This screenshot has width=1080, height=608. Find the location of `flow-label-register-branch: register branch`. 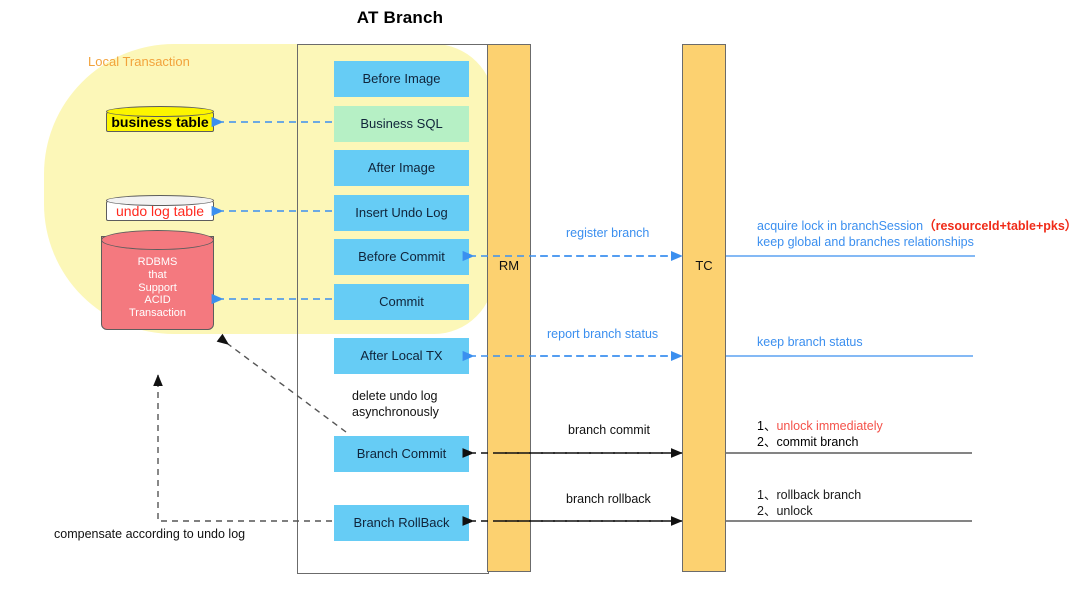

flow-label-register-branch: register branch is located at coordinates (608, 233).